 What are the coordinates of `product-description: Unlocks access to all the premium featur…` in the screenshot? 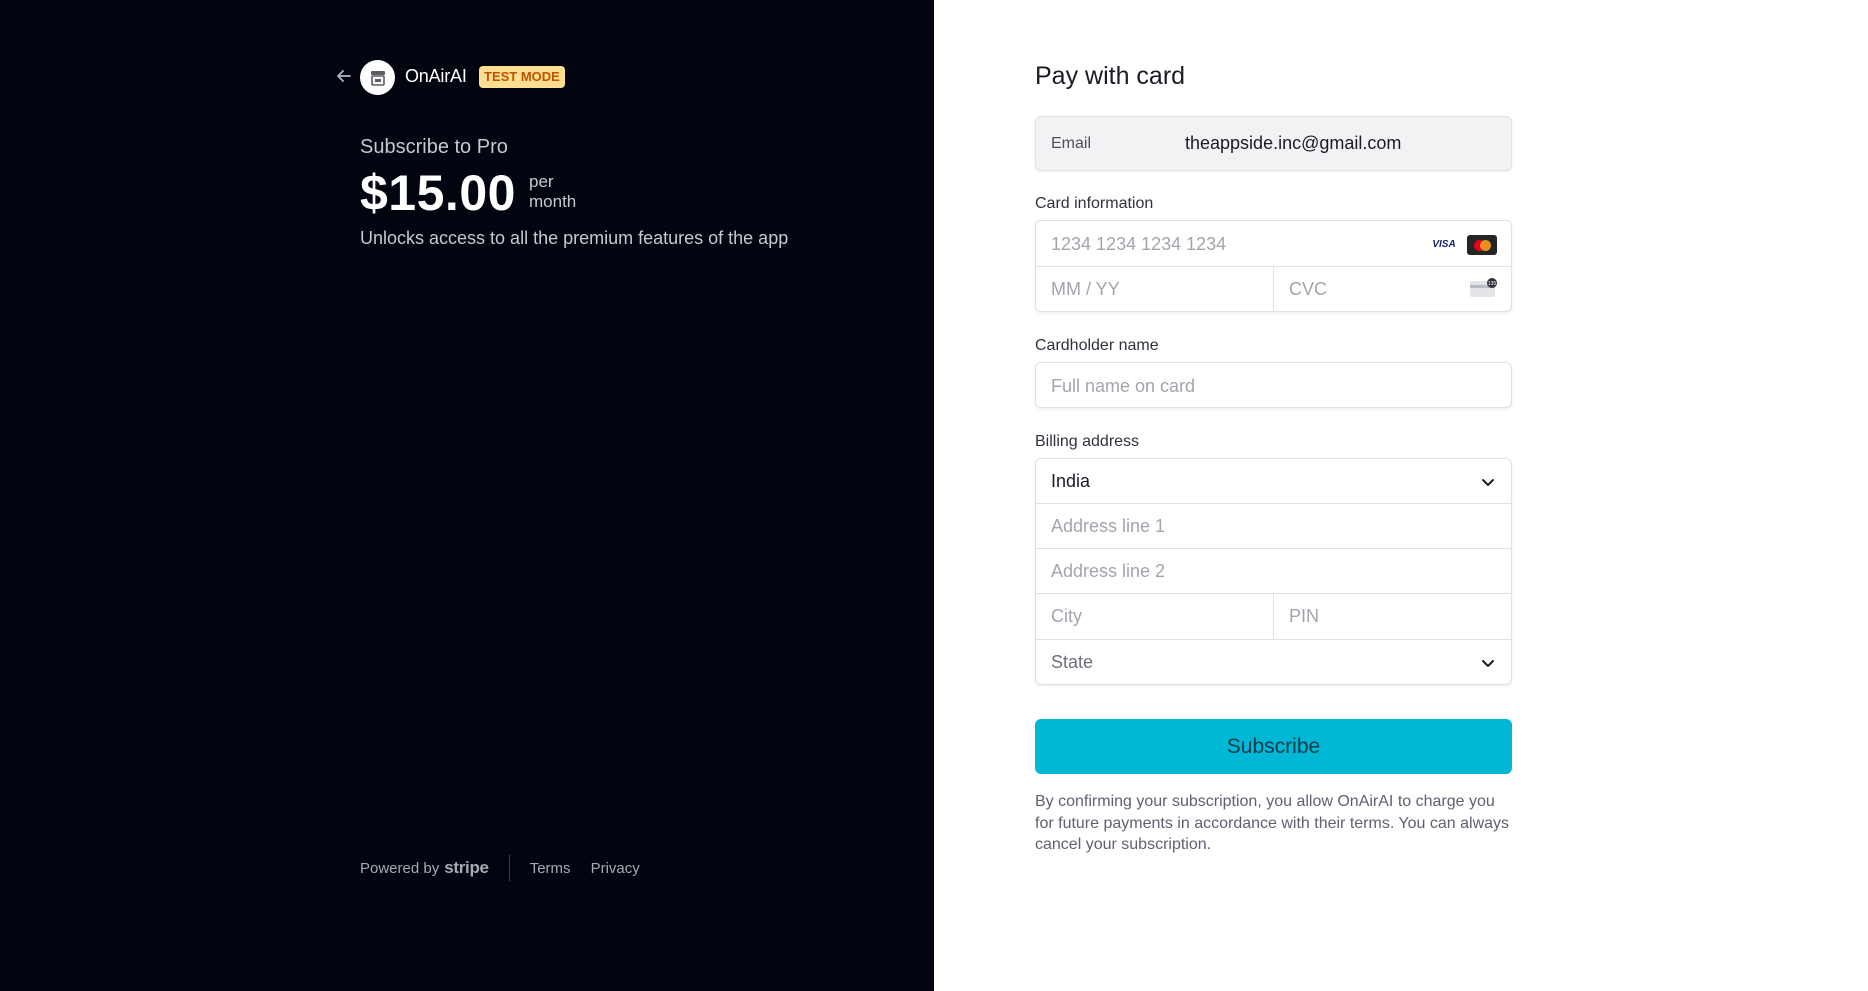 It's located at (574, 238).